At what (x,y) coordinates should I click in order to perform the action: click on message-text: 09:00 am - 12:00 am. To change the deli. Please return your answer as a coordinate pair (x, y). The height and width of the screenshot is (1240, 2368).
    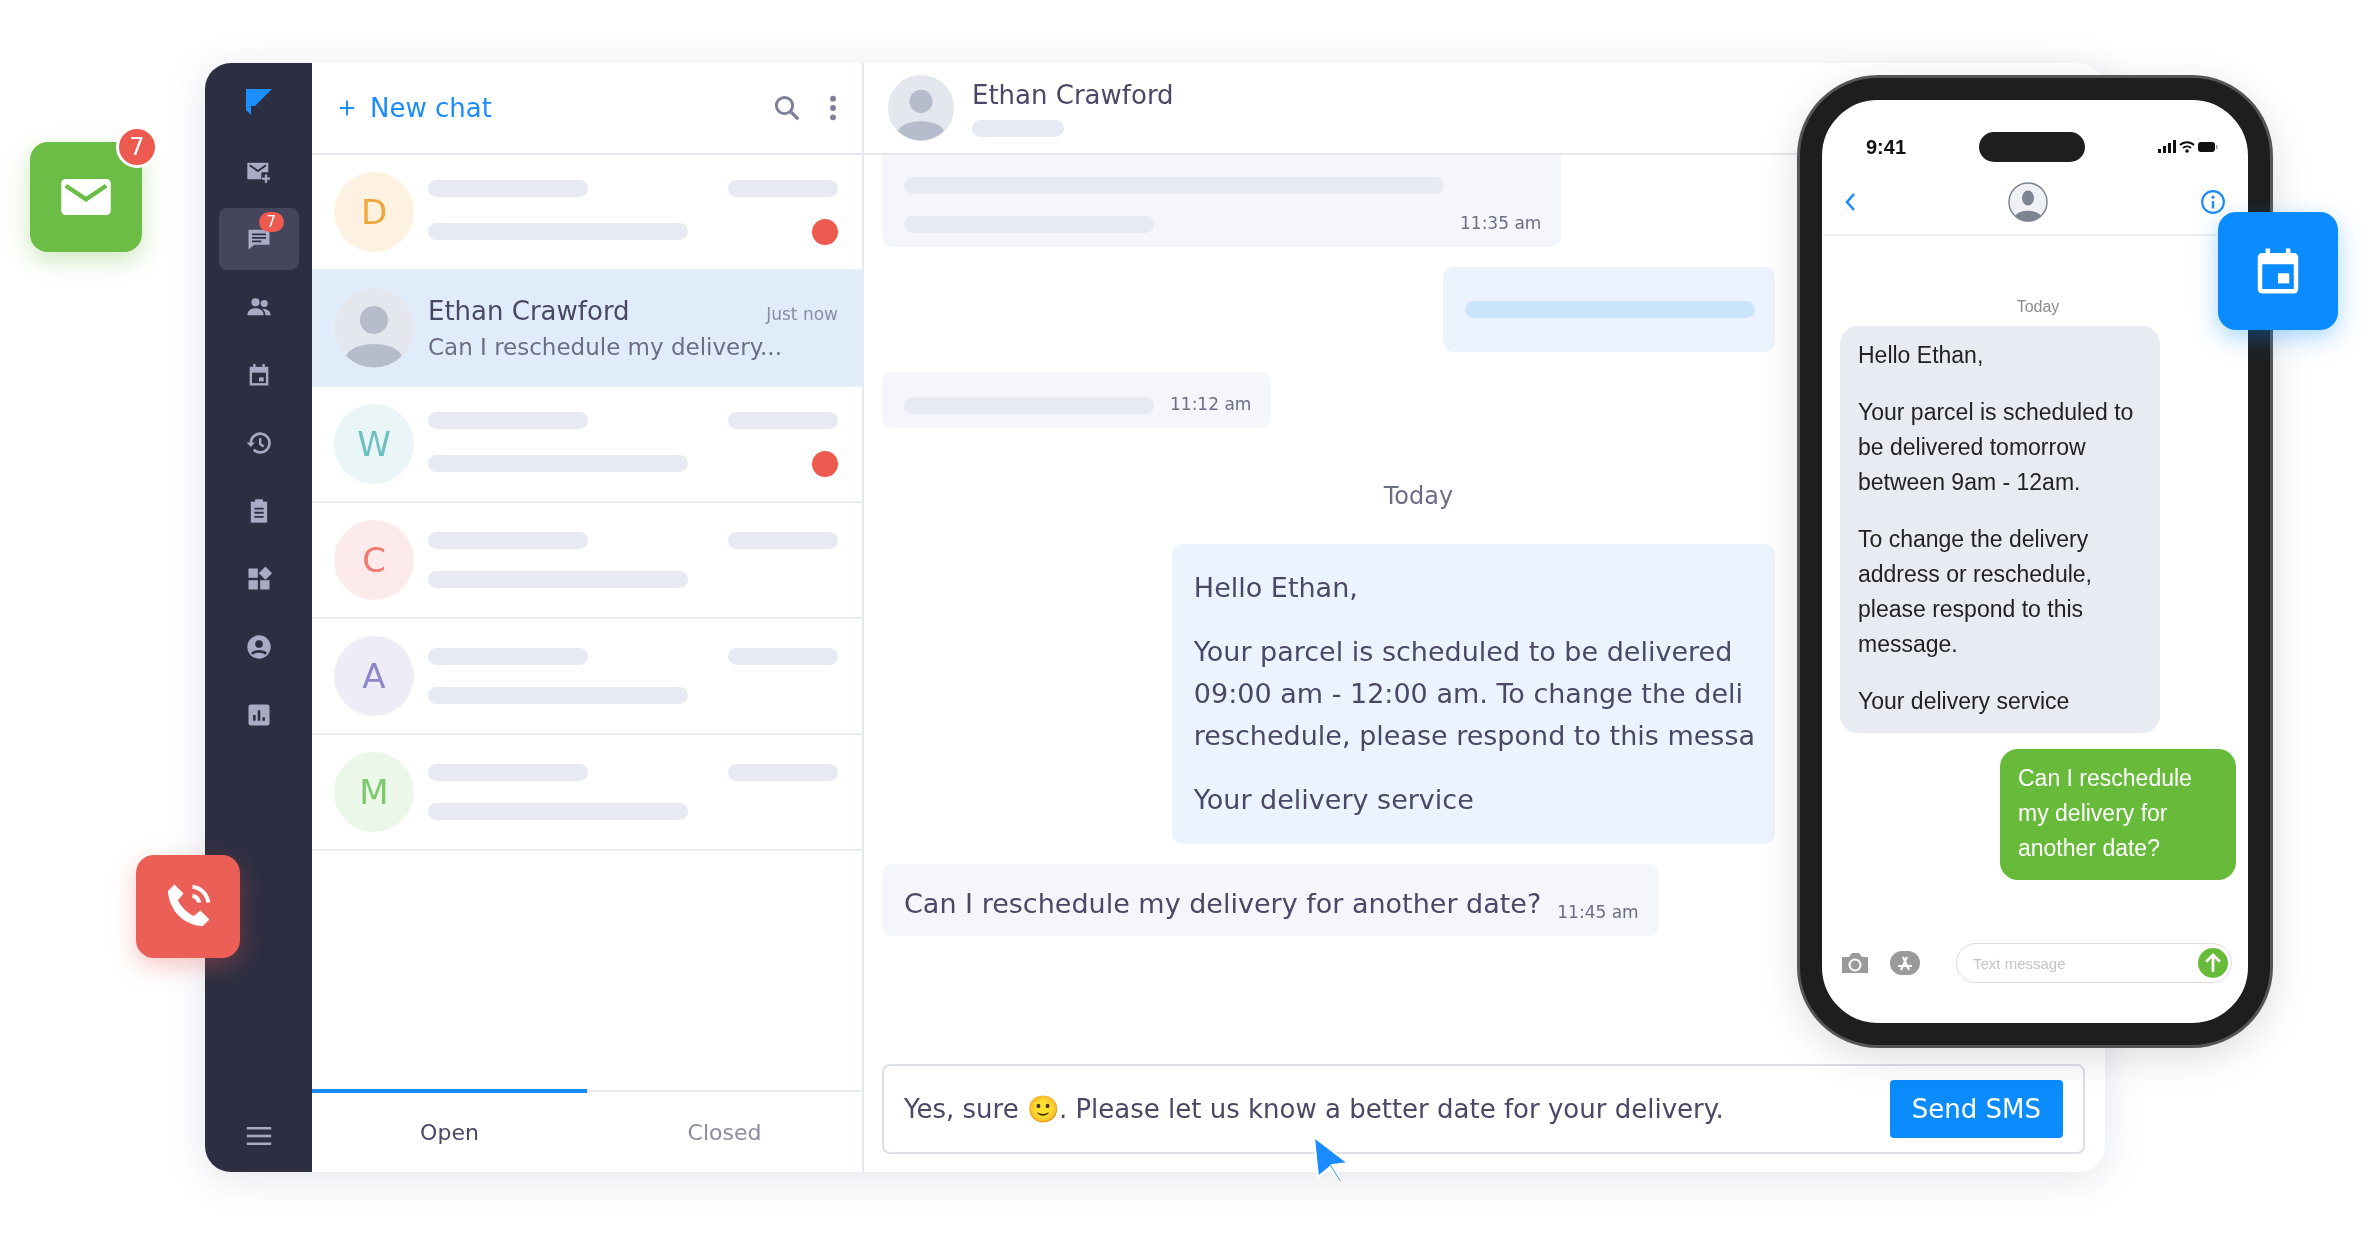
    Looking at the image, I should click on (1468, 694).